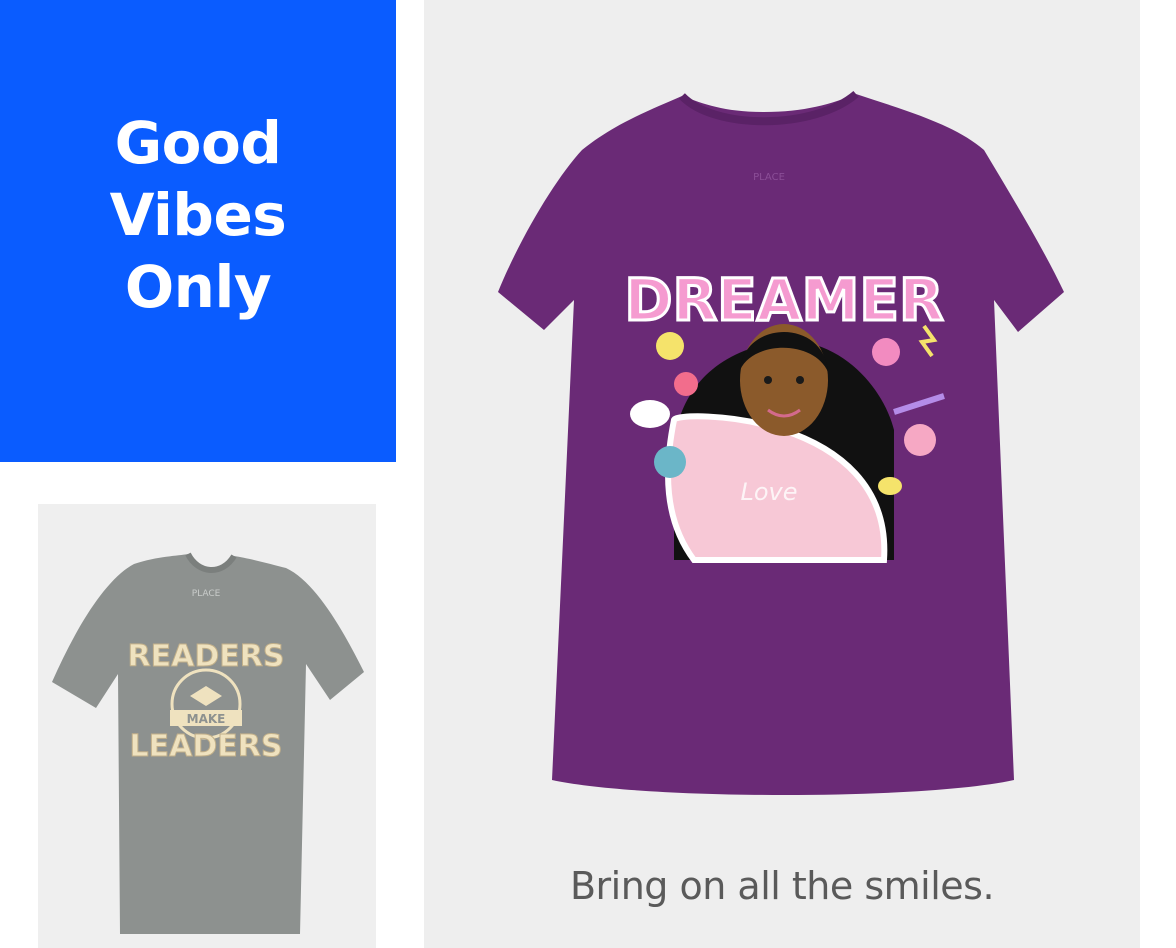  Describe the element at coordinates (198, 142) in the screenshot. I see `promo-headline-line: Good` at that location.